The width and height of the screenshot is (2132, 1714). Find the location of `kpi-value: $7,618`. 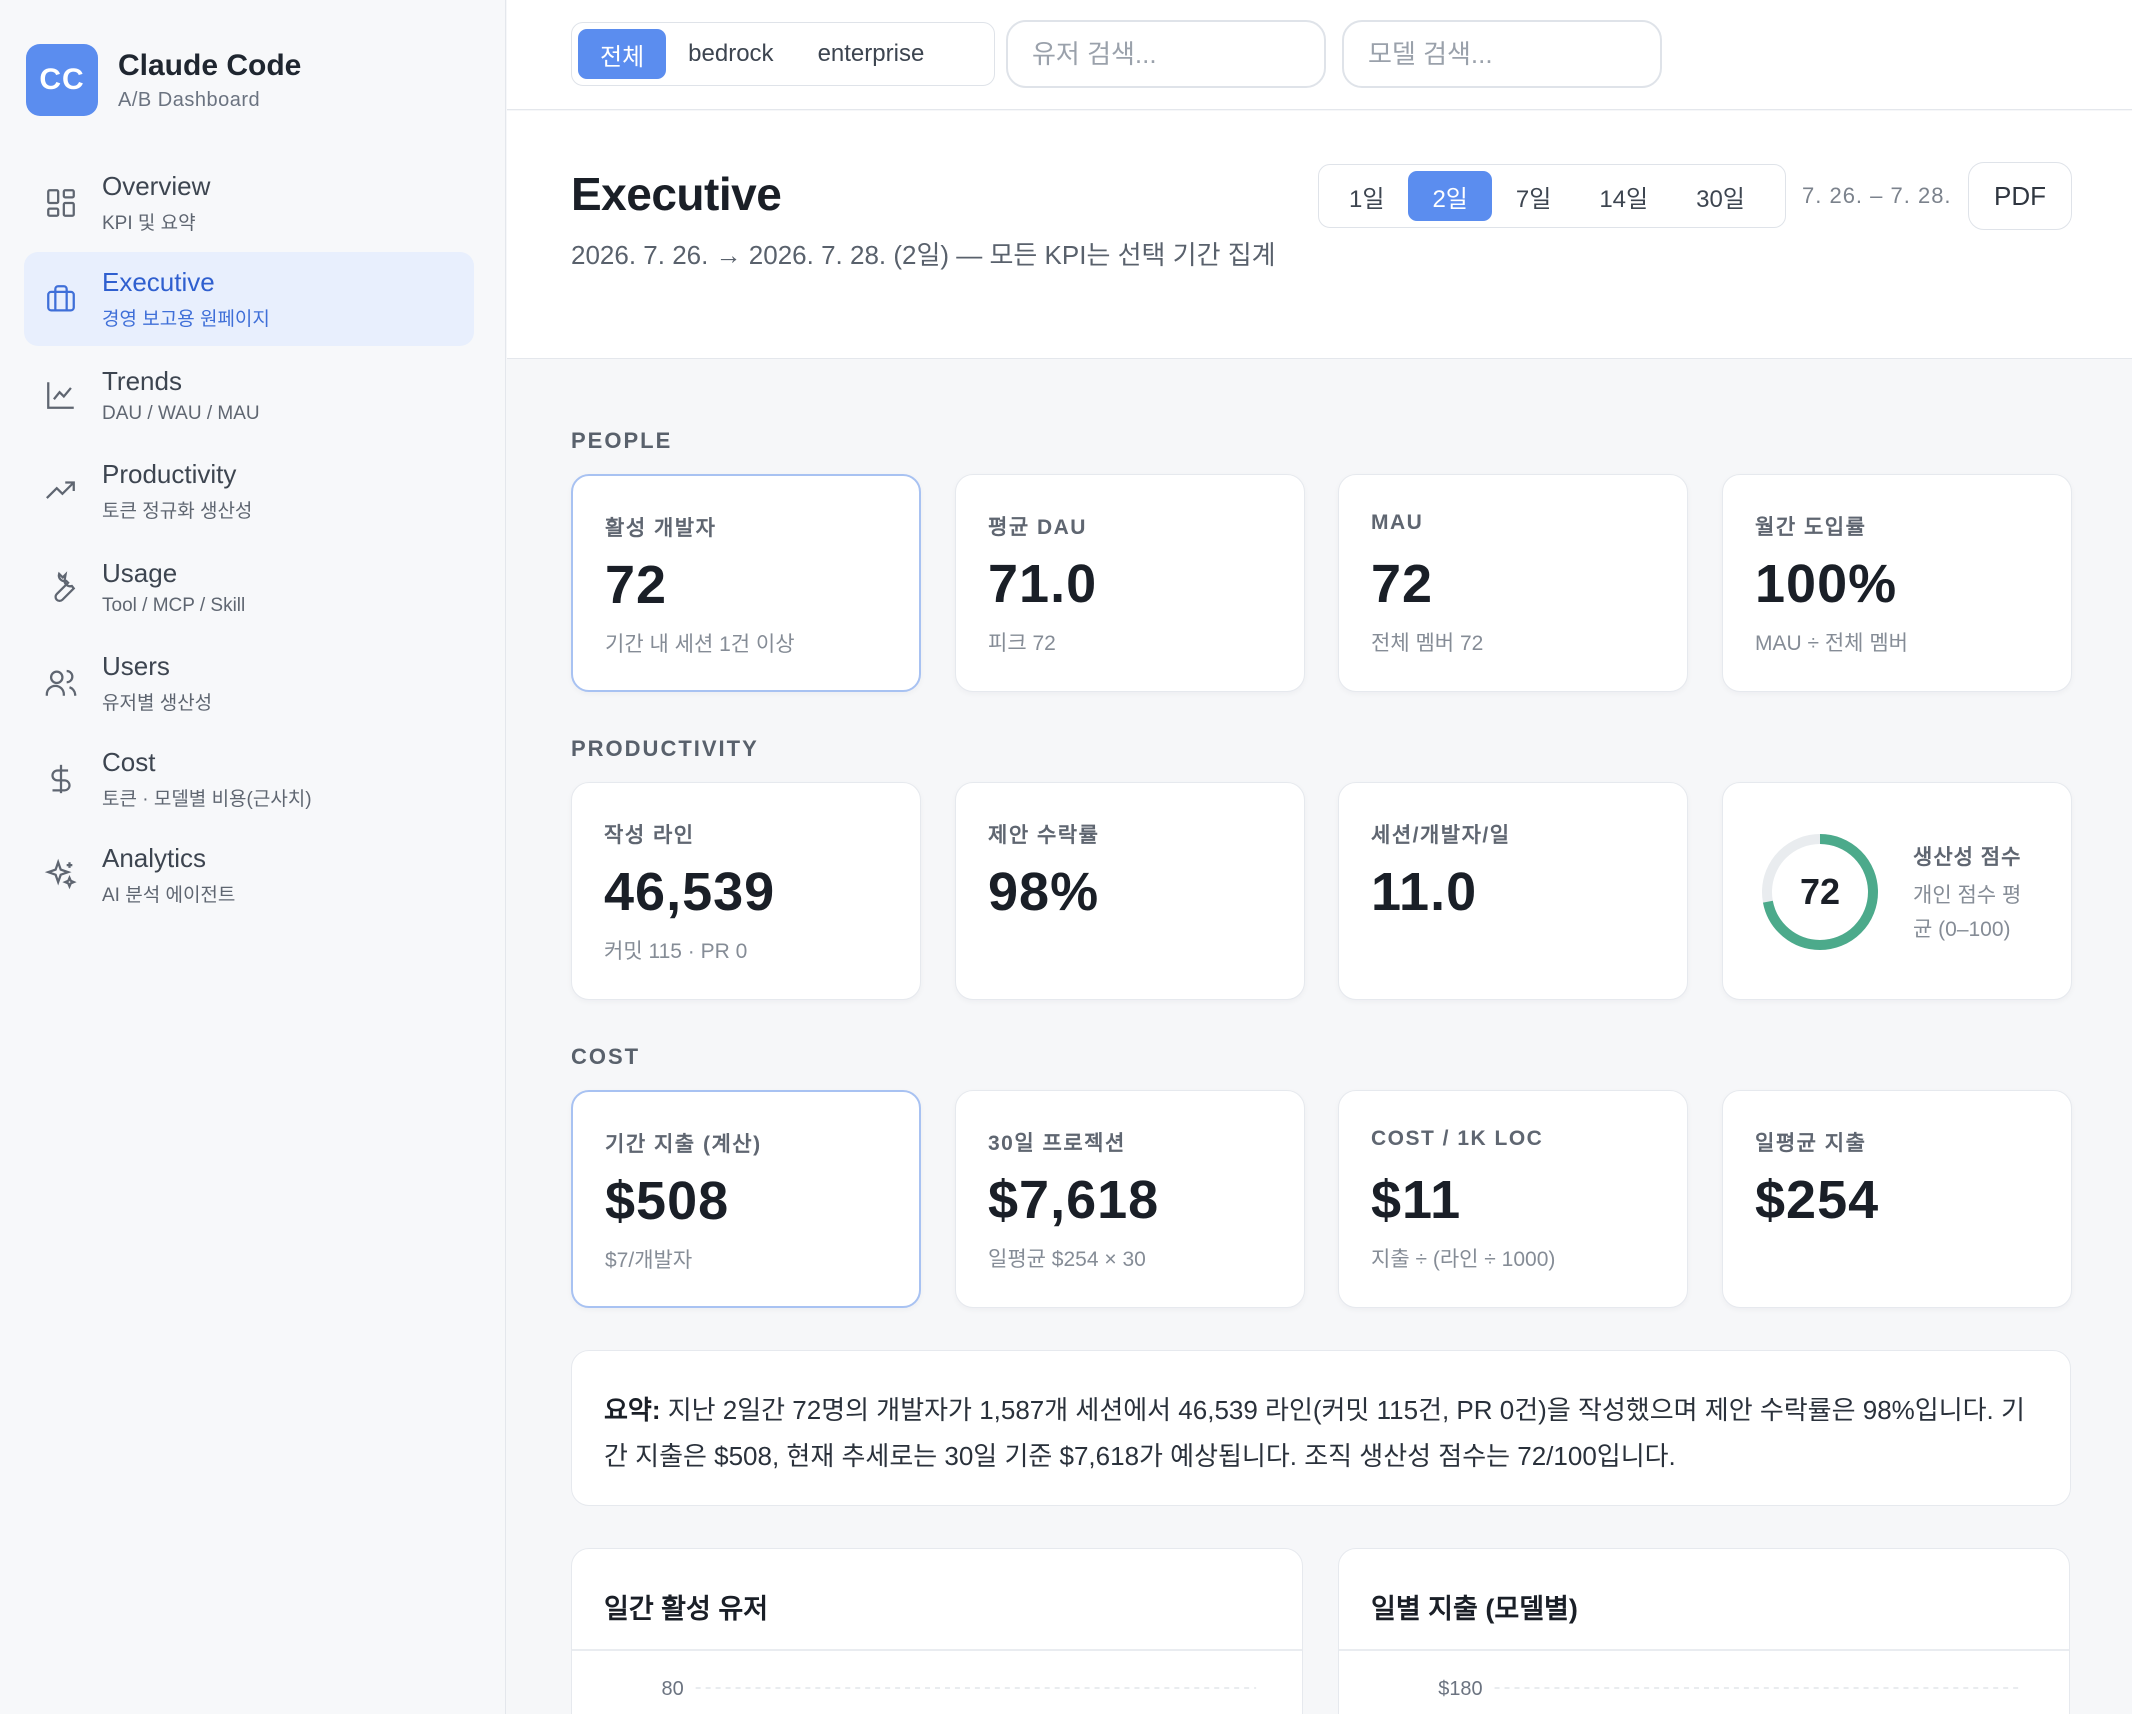

kpi-value: $7,618 is located at coordinates (1074, 1200).